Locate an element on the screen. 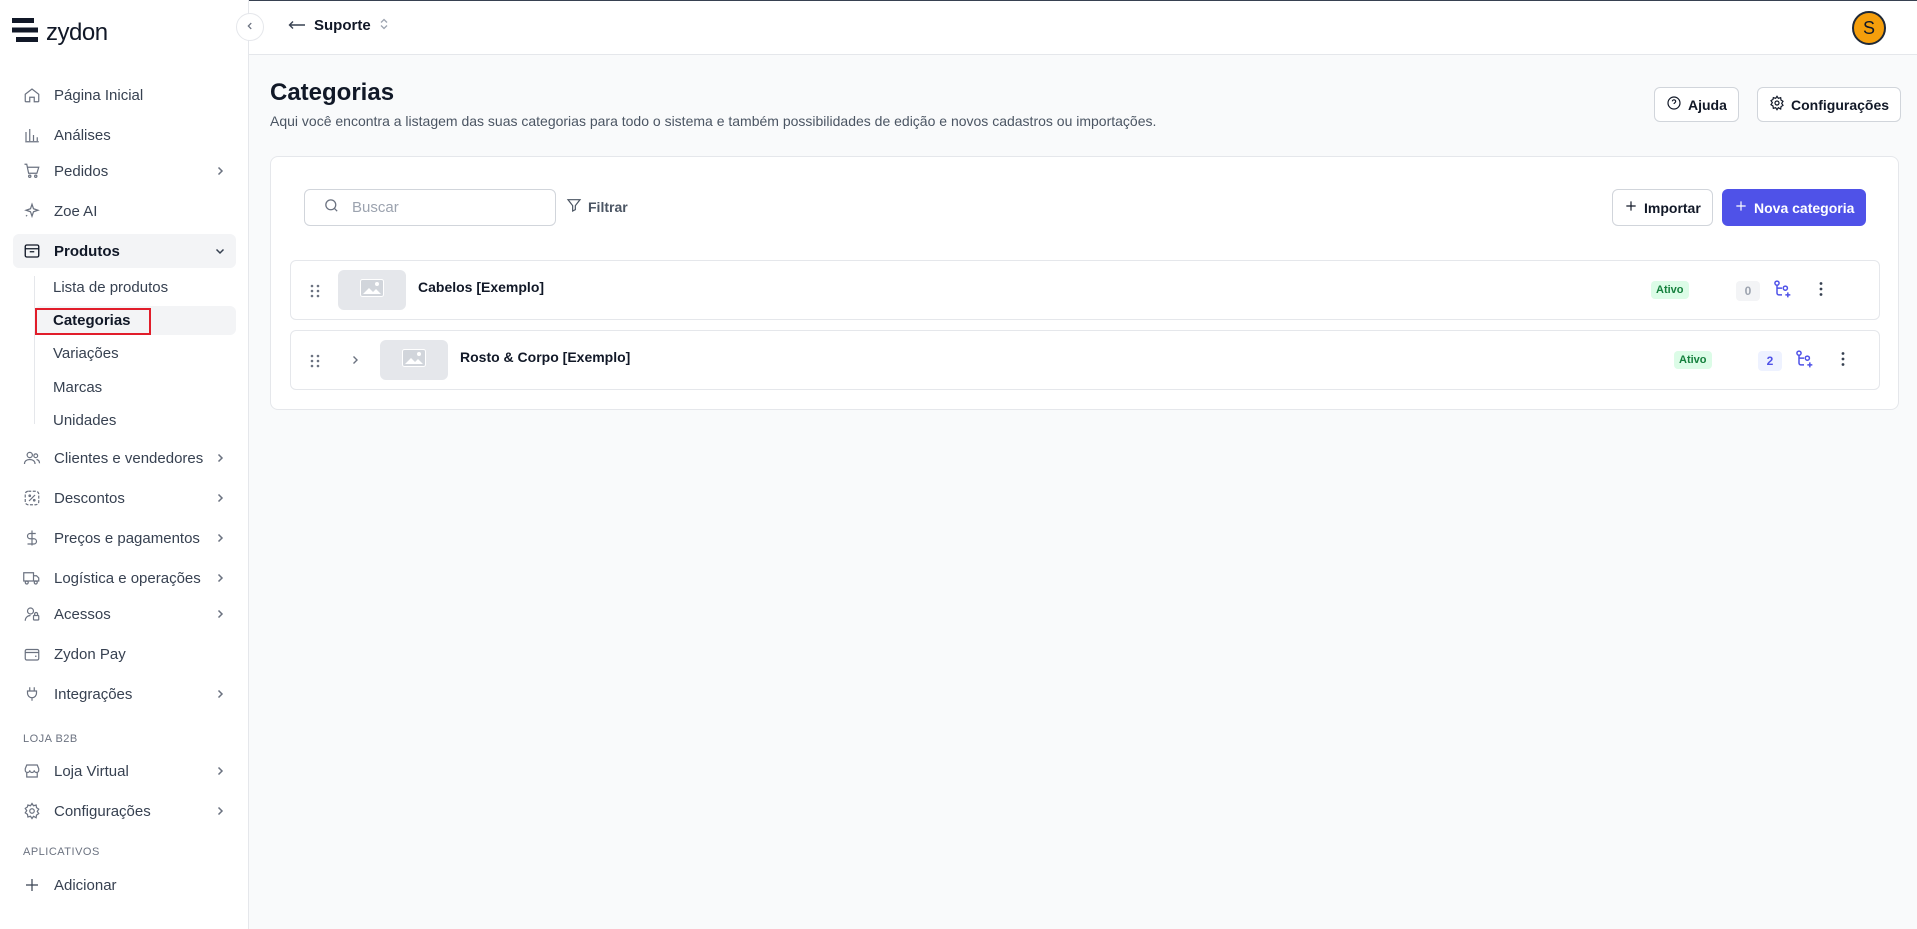 This screenshot has height=929, width=1917. category-row: Rosto & Corpo [Exemplo] Ativo 2 is located at coordinates (1085, 360).